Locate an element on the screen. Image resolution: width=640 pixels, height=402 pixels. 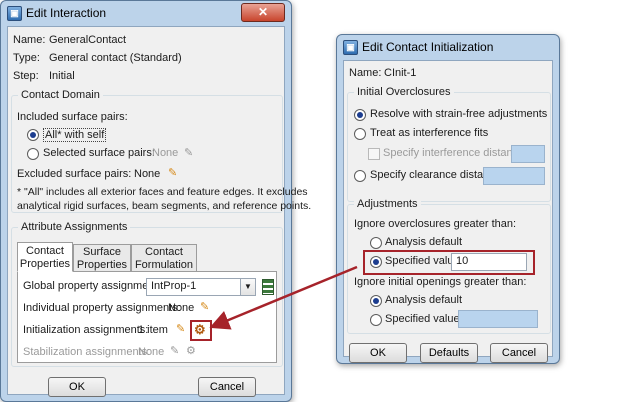
initialization-manager-icon: ⚙ is located at coordinates (200, 330).